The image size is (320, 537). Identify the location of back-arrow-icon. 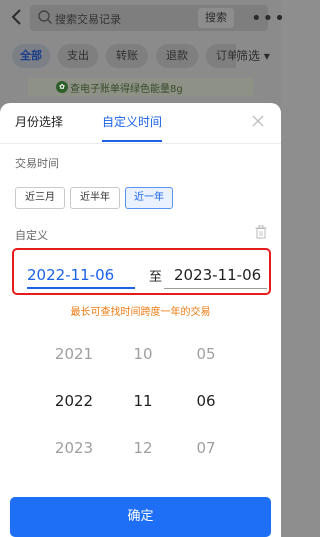
(17, 18).